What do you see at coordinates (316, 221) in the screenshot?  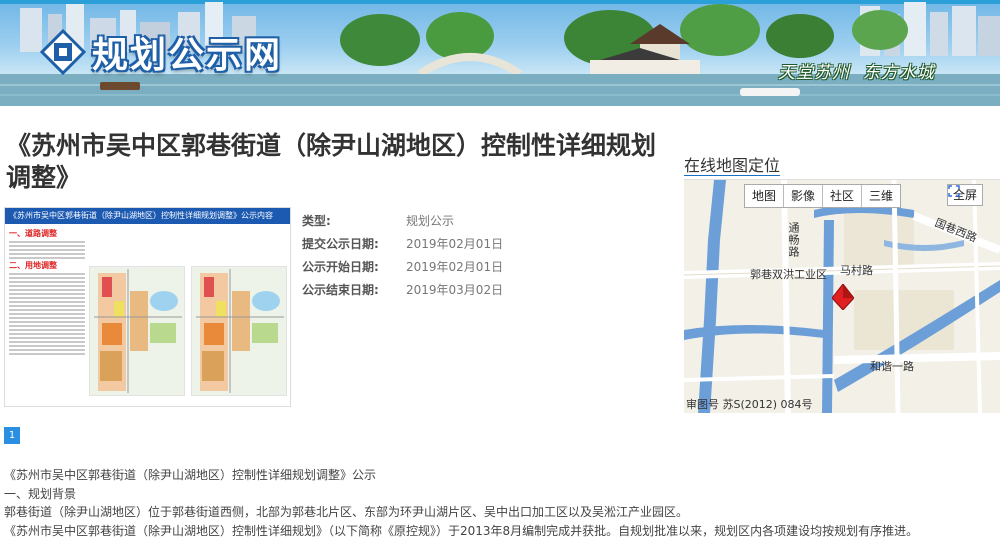 I see `info-label: 类型:` at bounding box center [316, 221].